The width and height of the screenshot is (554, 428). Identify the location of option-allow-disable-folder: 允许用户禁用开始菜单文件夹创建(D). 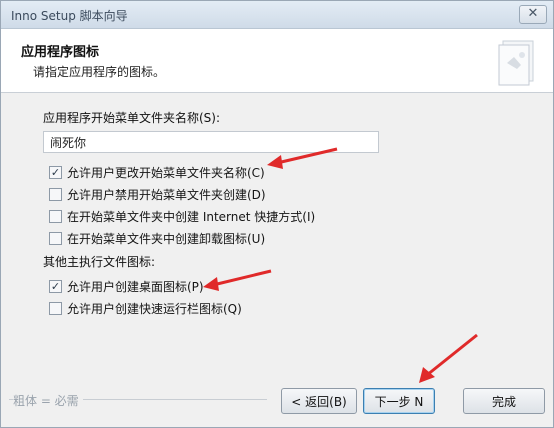
(157, 194).